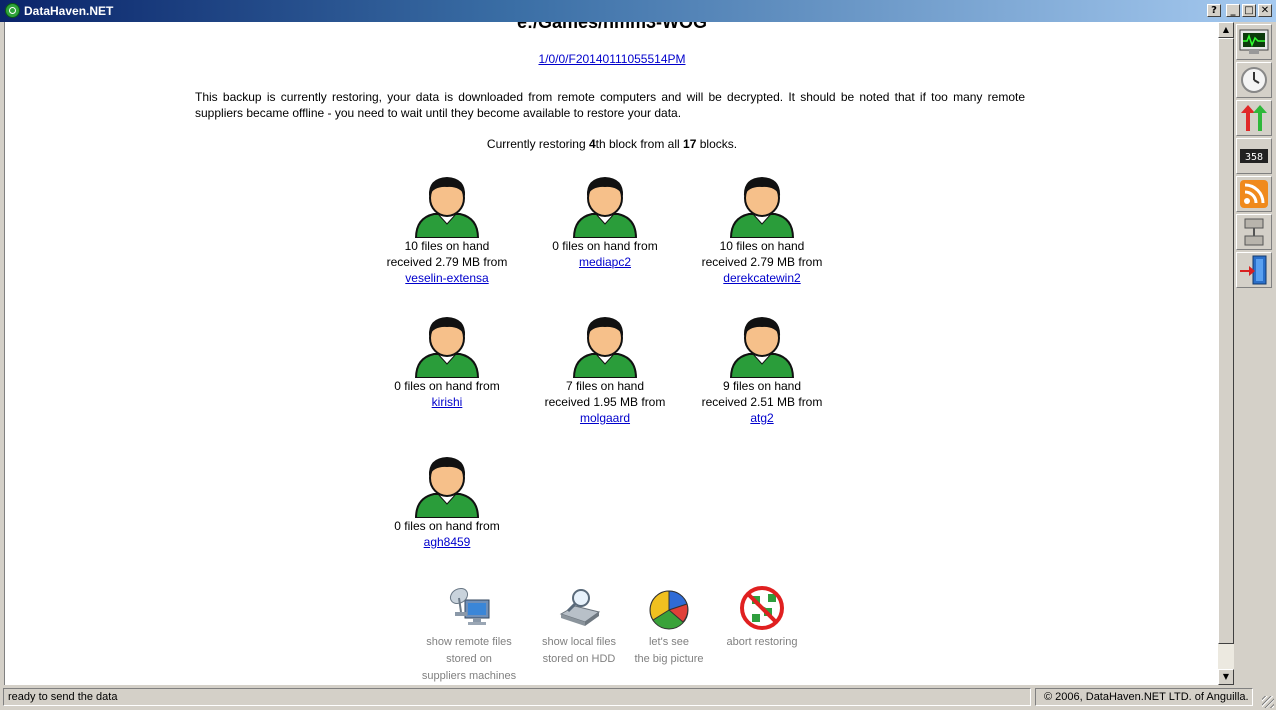 Image resolution: width=1276 pixels, height=710 pixels. Describe the element at coordinates (579, 642) in the screenshot. I see `local-files-label-1: show local files` at that location.